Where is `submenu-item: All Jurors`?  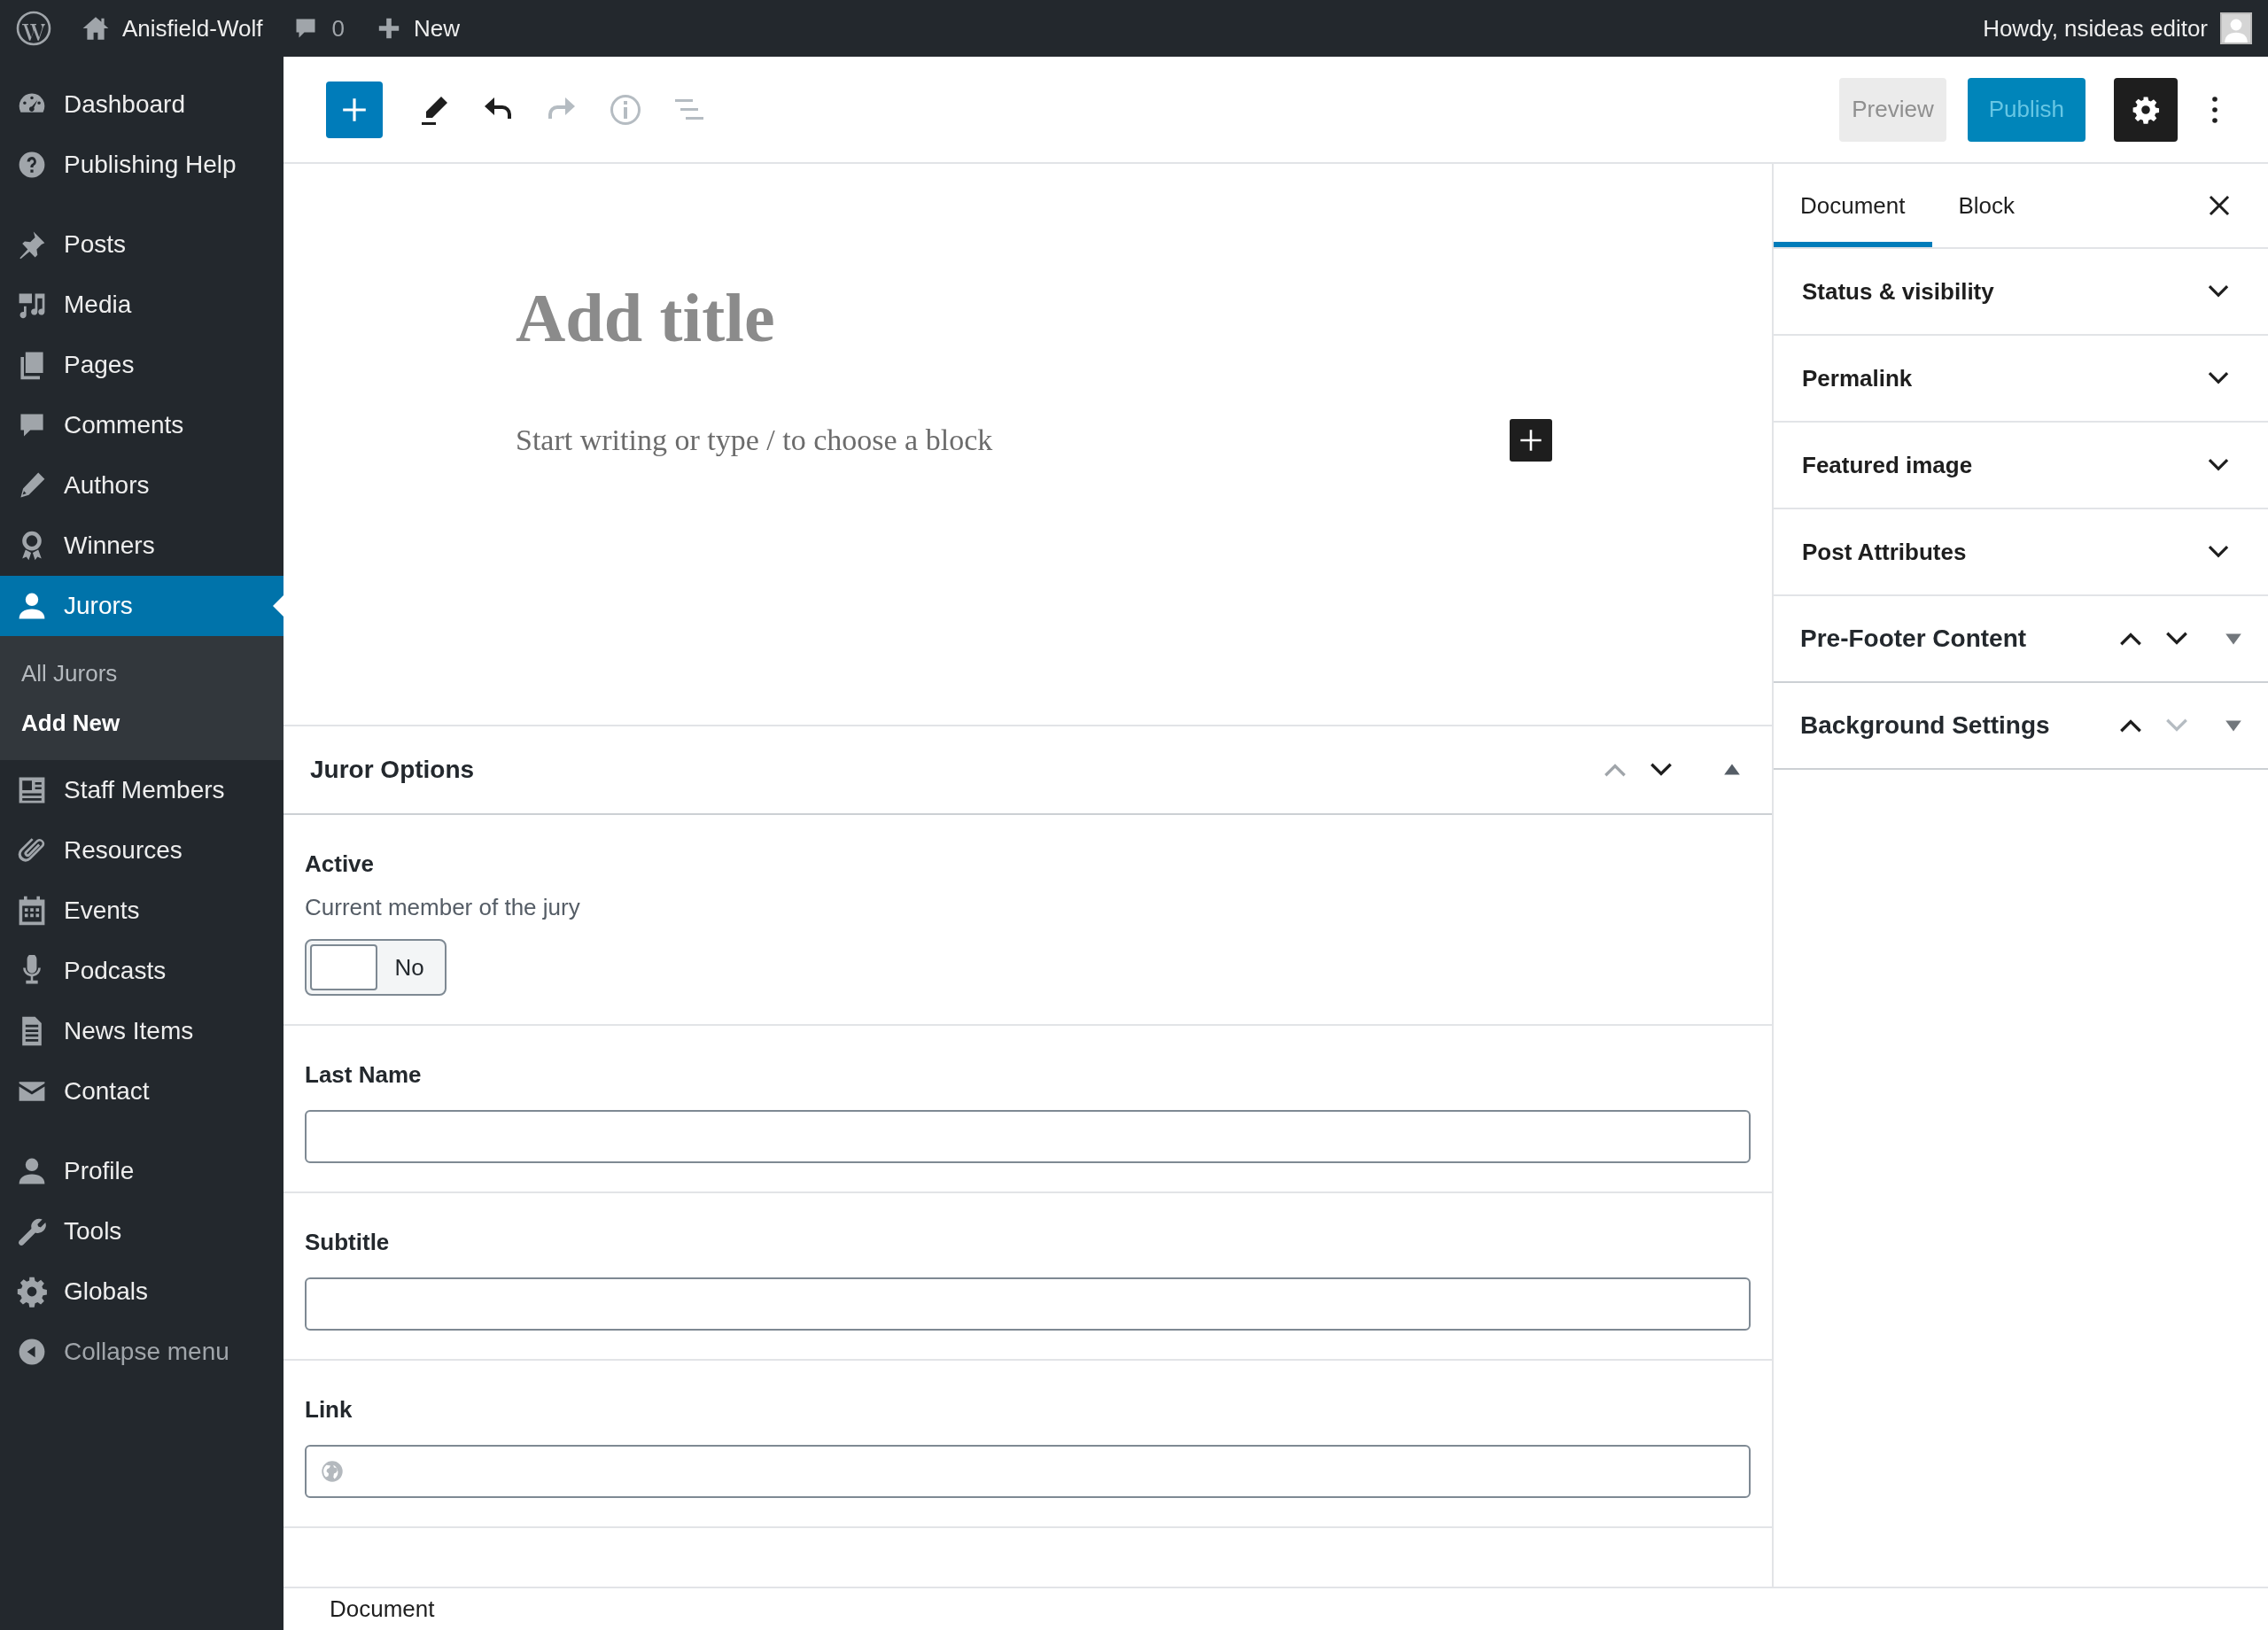
submenu-item: All Jurors is located at coordinates (142, 673).